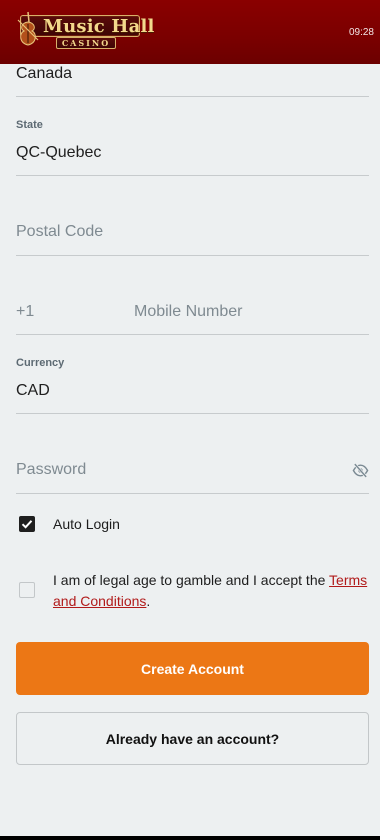  Describe the element at coordinates (99, 601) in the screenshot. I see `terms-link-line2: and Conditions` at that location.